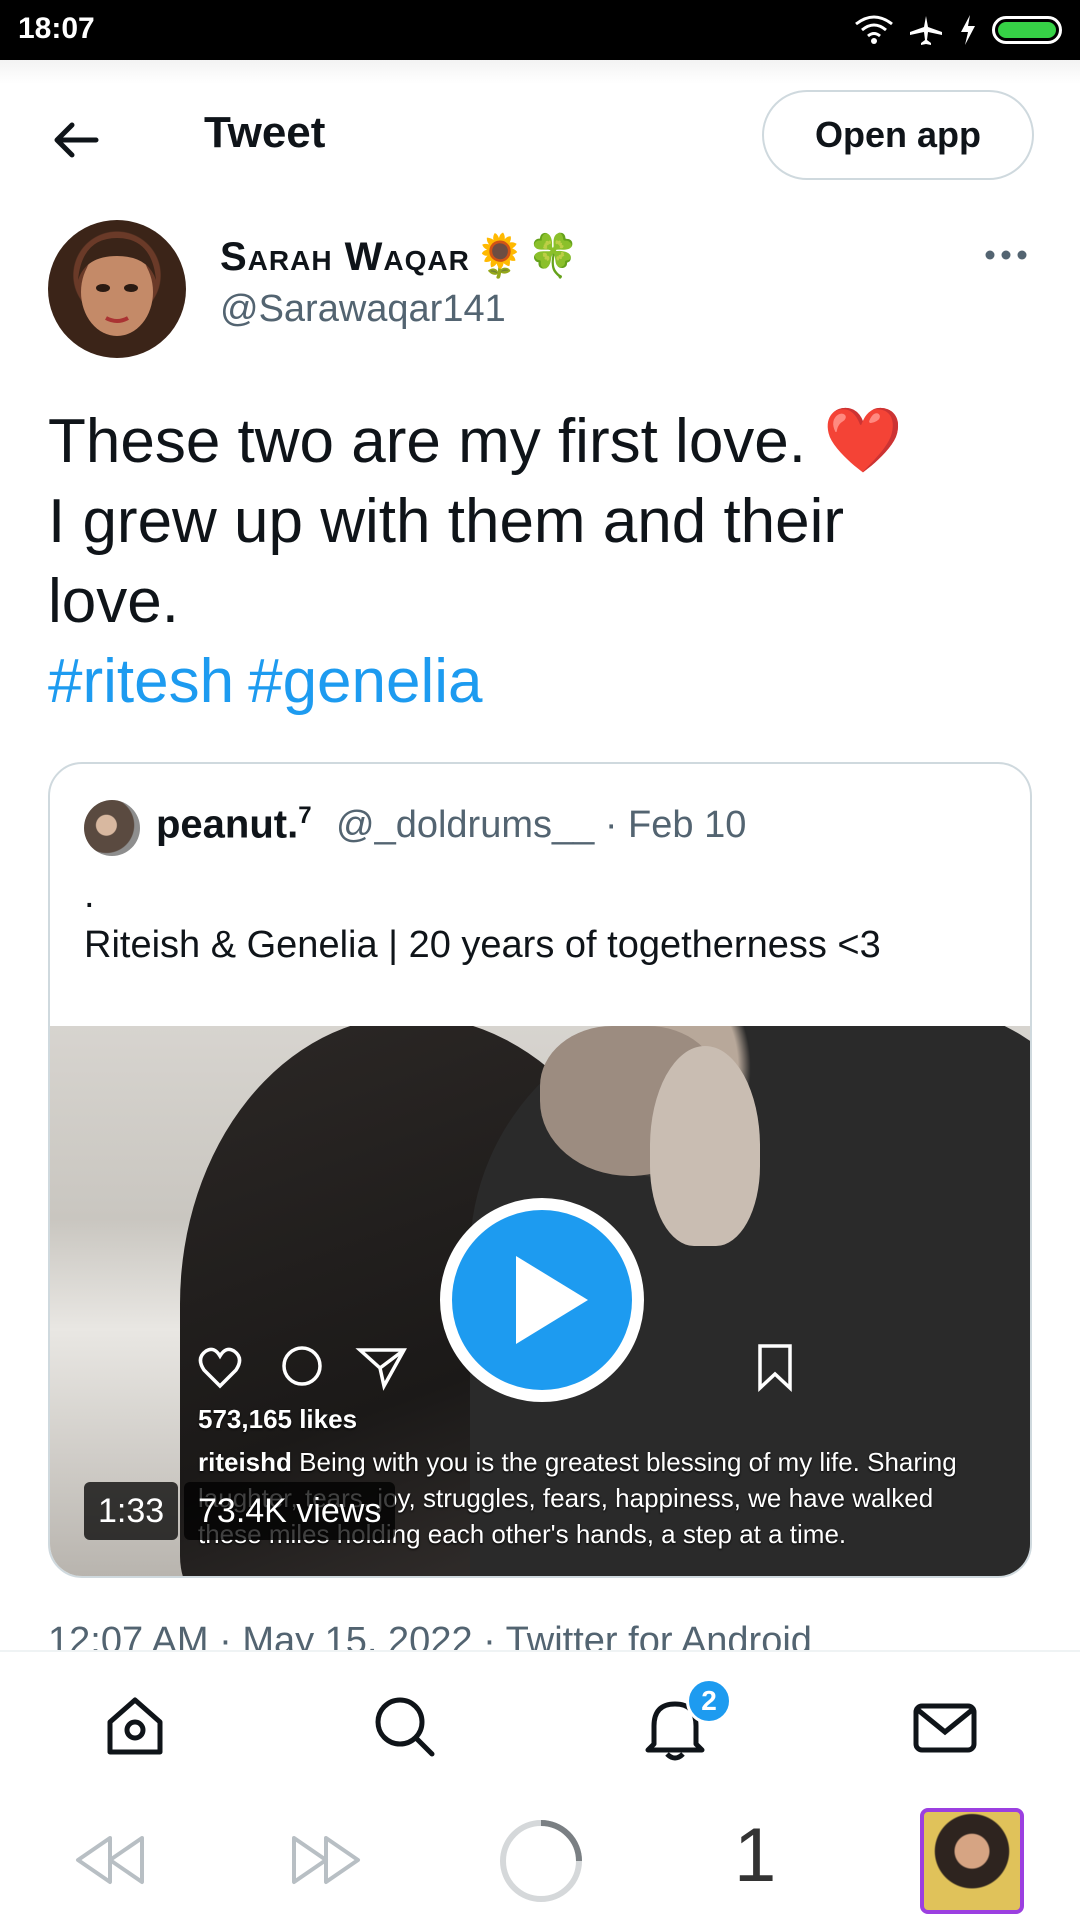  I want to click on tab-count: 1, so click(755, 1855).